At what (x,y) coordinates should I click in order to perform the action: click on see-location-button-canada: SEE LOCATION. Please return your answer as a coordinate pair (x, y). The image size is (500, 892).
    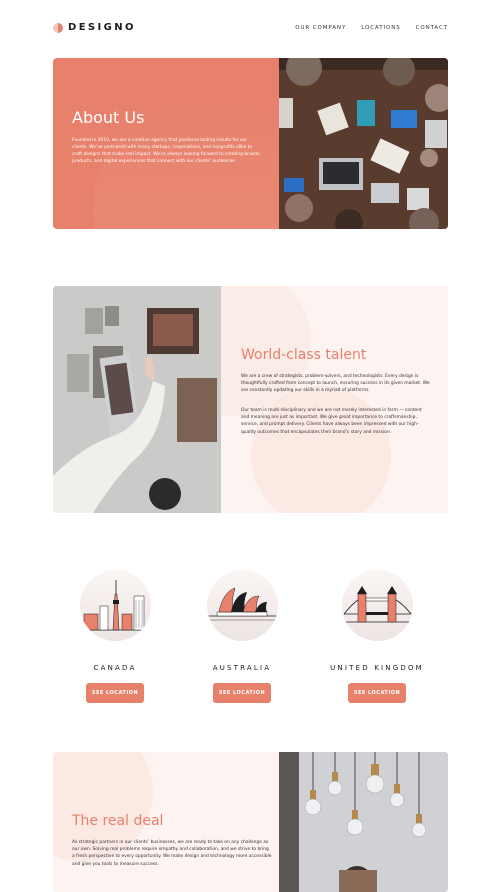
    Looking at the image, I should click on (115, 693).